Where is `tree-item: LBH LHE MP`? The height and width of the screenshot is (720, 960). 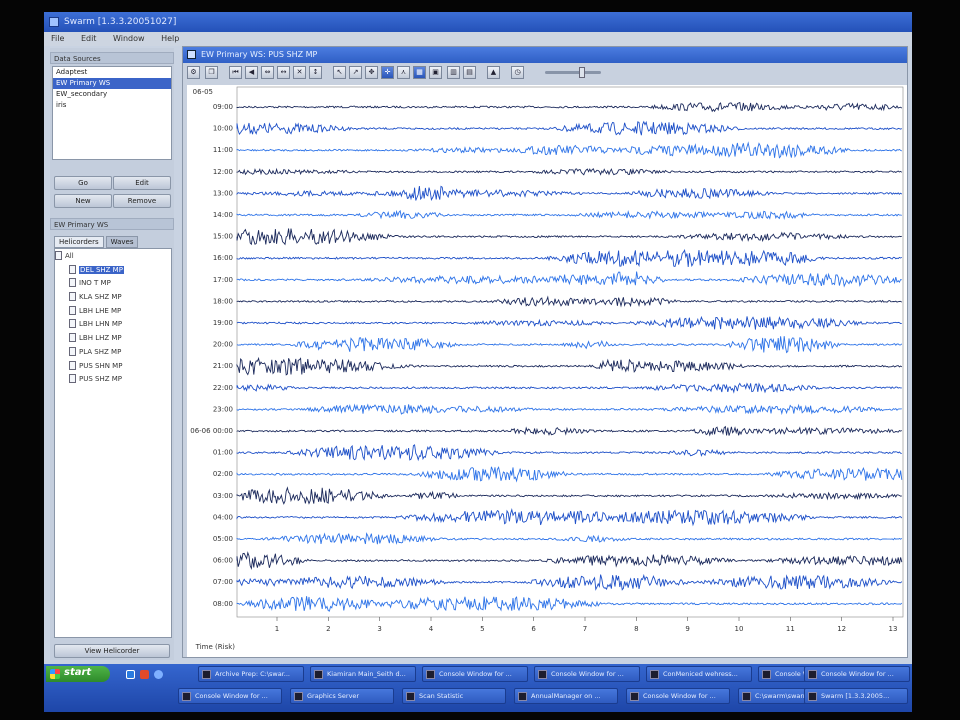 tree-item: LBH LHE MP is located at coordinates (113, 311).